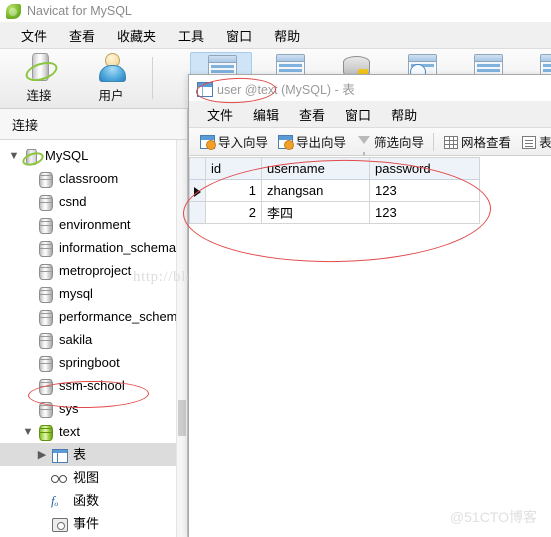  What do you see at coordinates (93, 454) in the screenshot?
I see `tree-item-表: ▶ 表` at bounding box center [93, 454].